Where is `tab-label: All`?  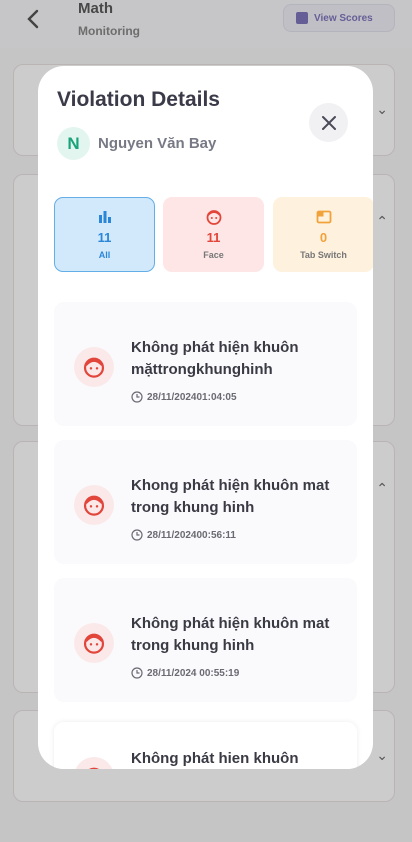
tab-label: All is located at coordinates (104, 255).